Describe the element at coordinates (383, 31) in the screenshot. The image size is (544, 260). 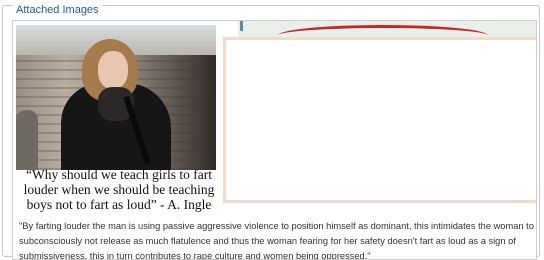
I see `red-underline-mark` at that location.